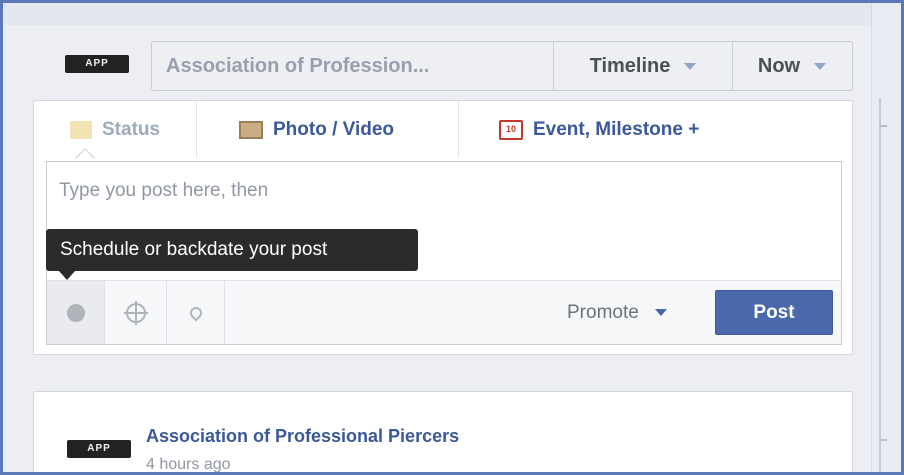  What do you see at coordinates (886, 237) in the screenshot?
I see `timeline-rail` at bounding box center [886, 237].